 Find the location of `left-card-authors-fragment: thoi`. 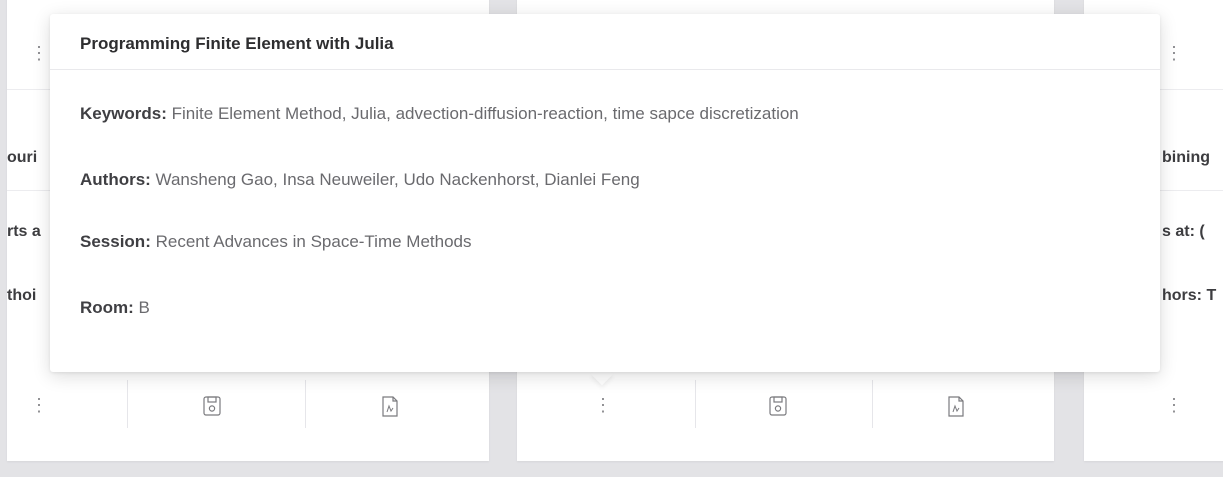

left-card-authors-fragment: thoi is located at coordinates (22, 295).